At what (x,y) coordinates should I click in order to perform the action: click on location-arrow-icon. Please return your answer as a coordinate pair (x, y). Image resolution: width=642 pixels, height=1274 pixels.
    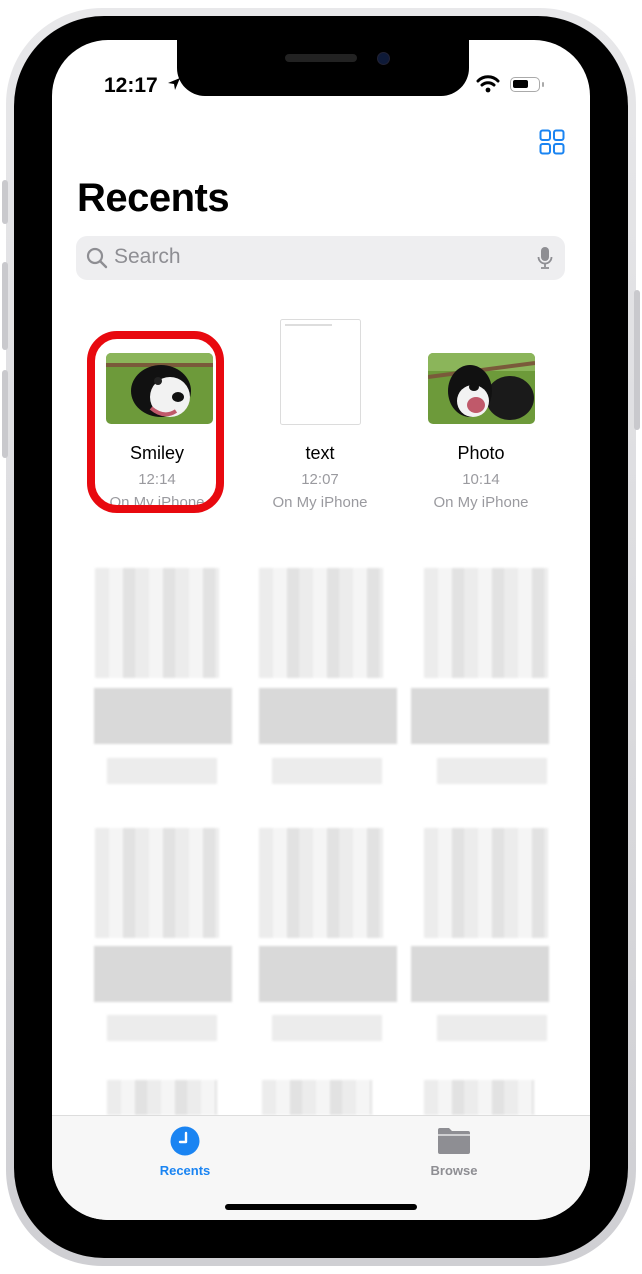
    Looking at the image, I should click on (174, 84).